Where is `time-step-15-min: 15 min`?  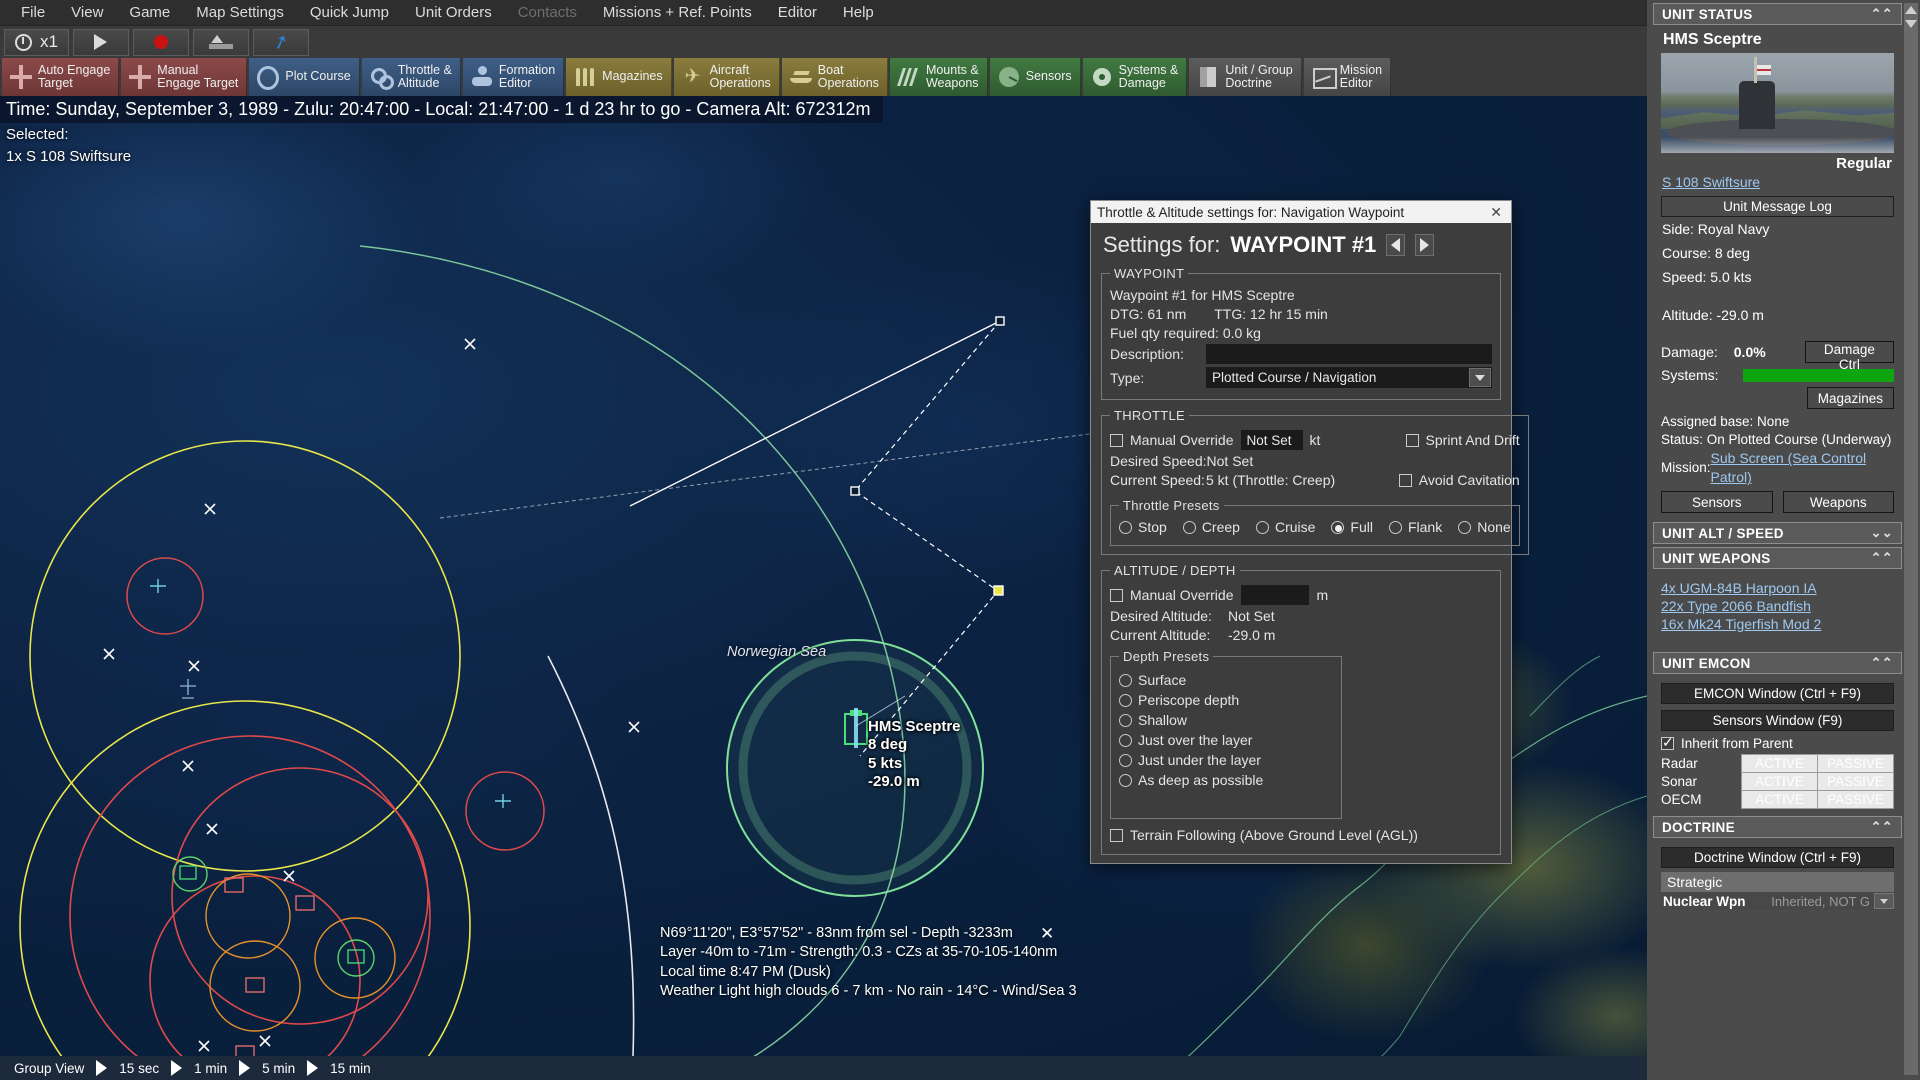
time-step-15-min: 15 min is located at coordinates (350, 1068).